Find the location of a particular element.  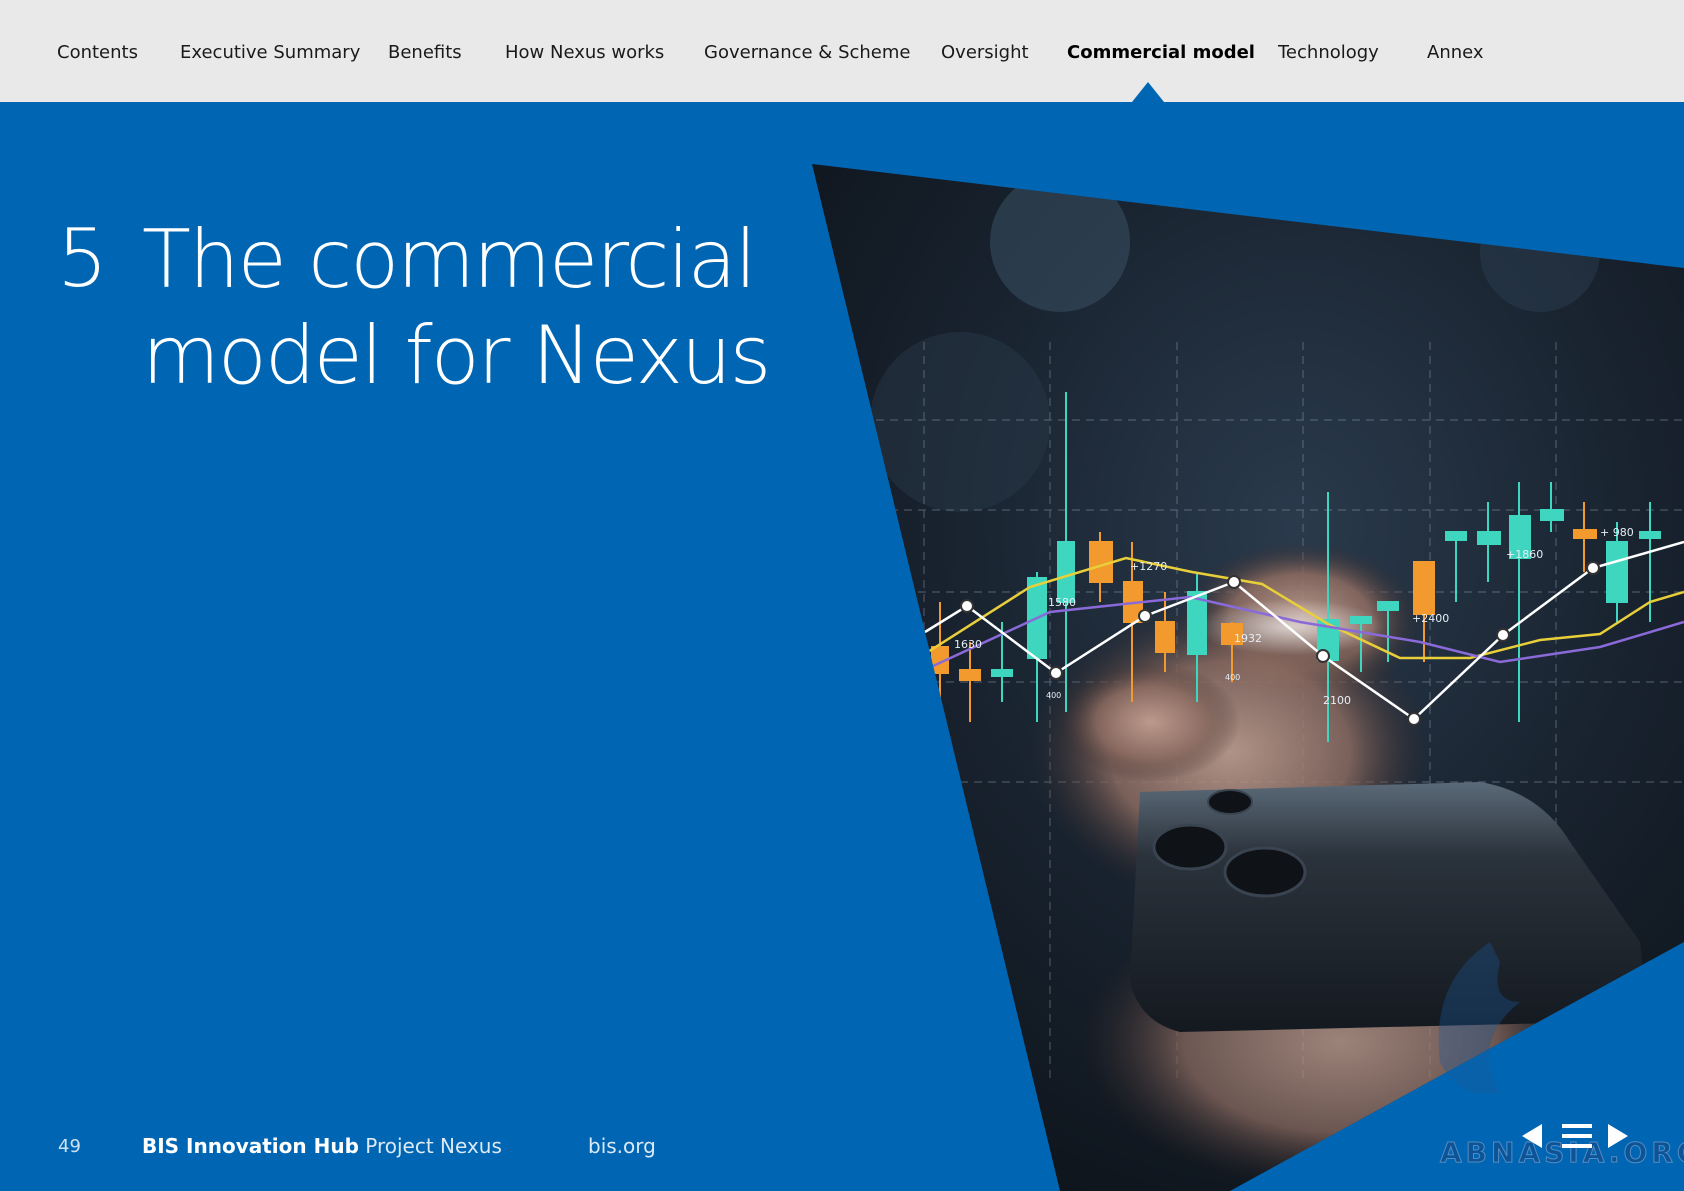

nav-governance-scheme: Governance & Scheme is located at coordinates (807, 52).